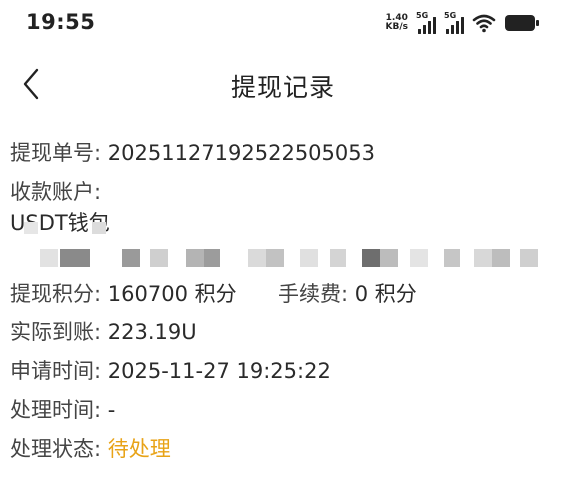 The image size is (566, 504). What do you see at coordinates (396, 27) in the screenshot?
I see `network-speed-unit: KB/s` at bounding box center [396, 27].